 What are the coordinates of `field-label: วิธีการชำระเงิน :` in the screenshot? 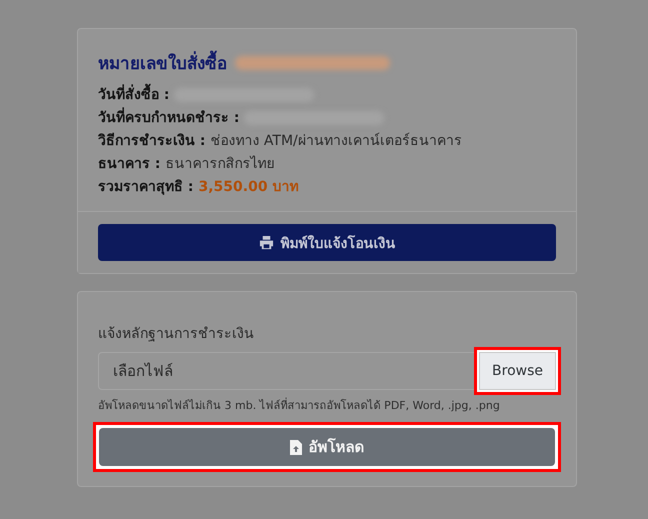 It's located at (152, 141).